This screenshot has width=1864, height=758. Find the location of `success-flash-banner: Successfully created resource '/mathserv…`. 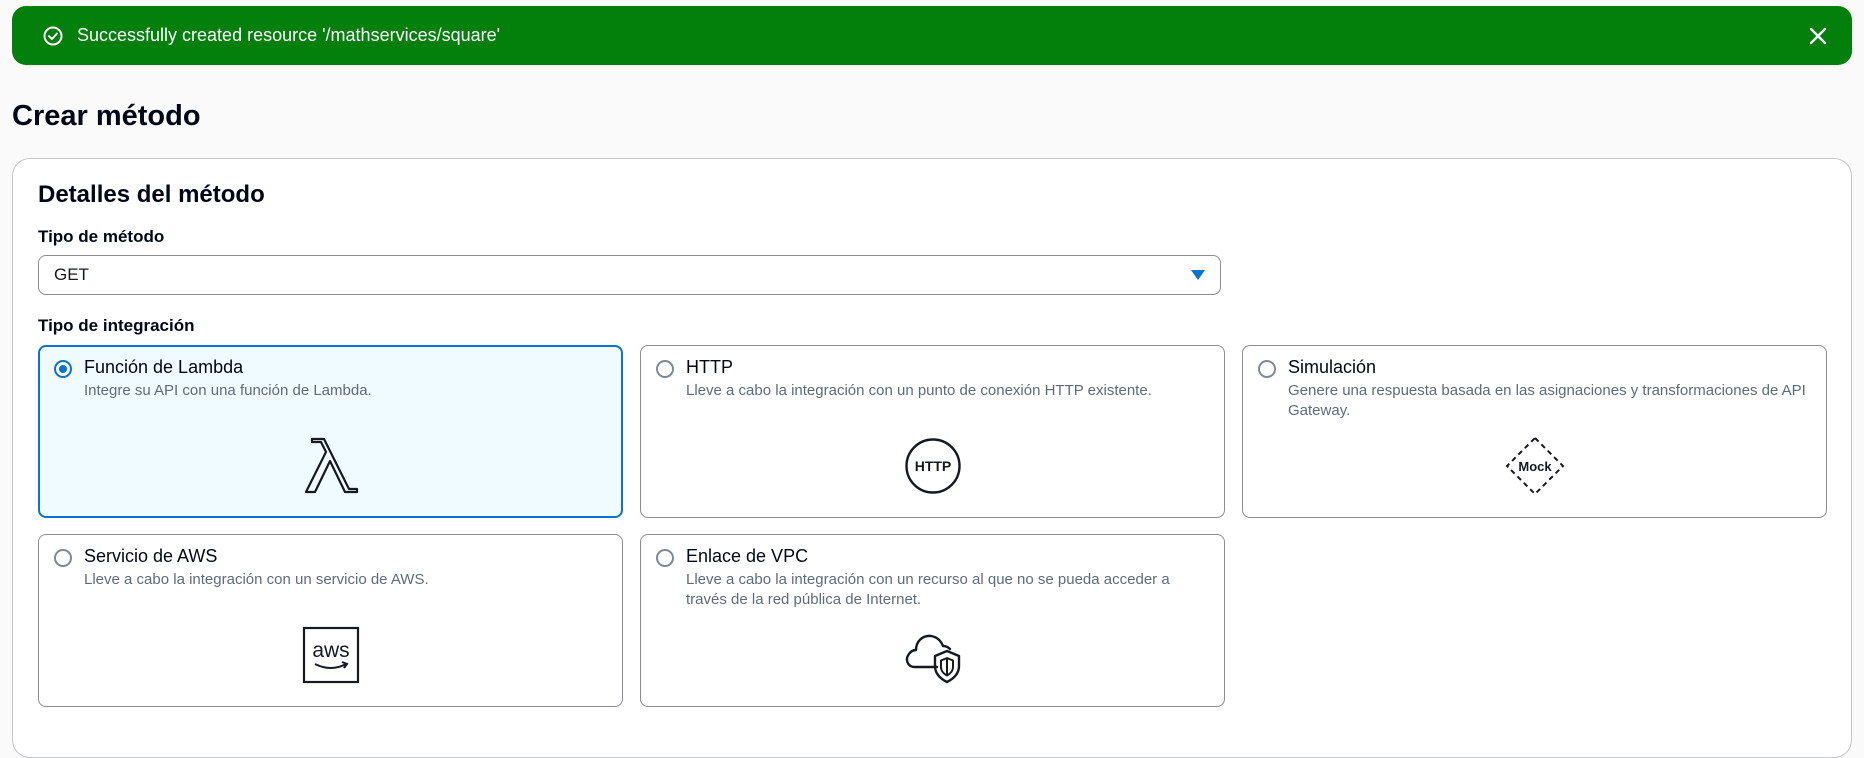

success-flash-banner: Successfully created resource '/mathserv… is located at coordinates (932, 35).